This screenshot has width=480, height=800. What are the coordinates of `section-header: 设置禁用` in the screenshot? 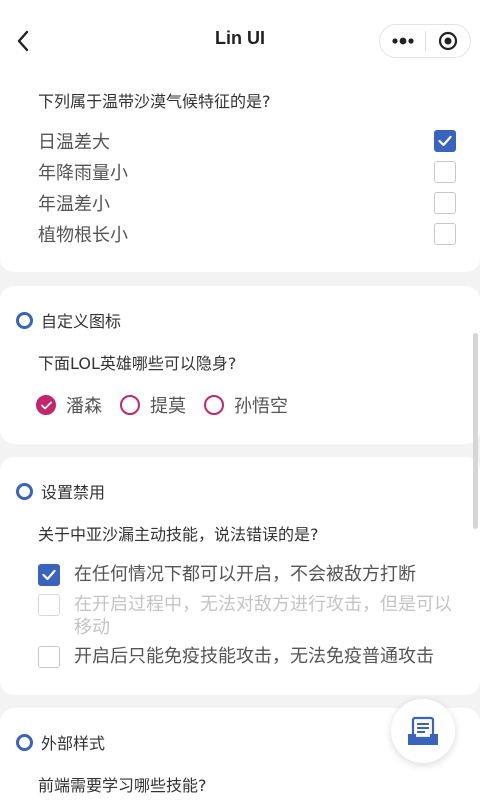 It's located at (60, 491).